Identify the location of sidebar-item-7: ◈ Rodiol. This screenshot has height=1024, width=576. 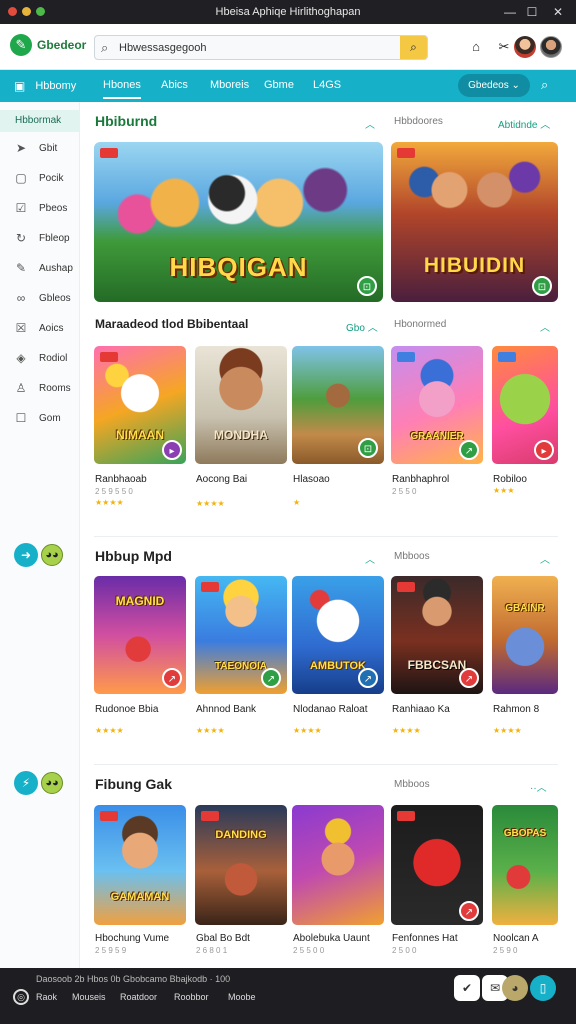
(40, 359).